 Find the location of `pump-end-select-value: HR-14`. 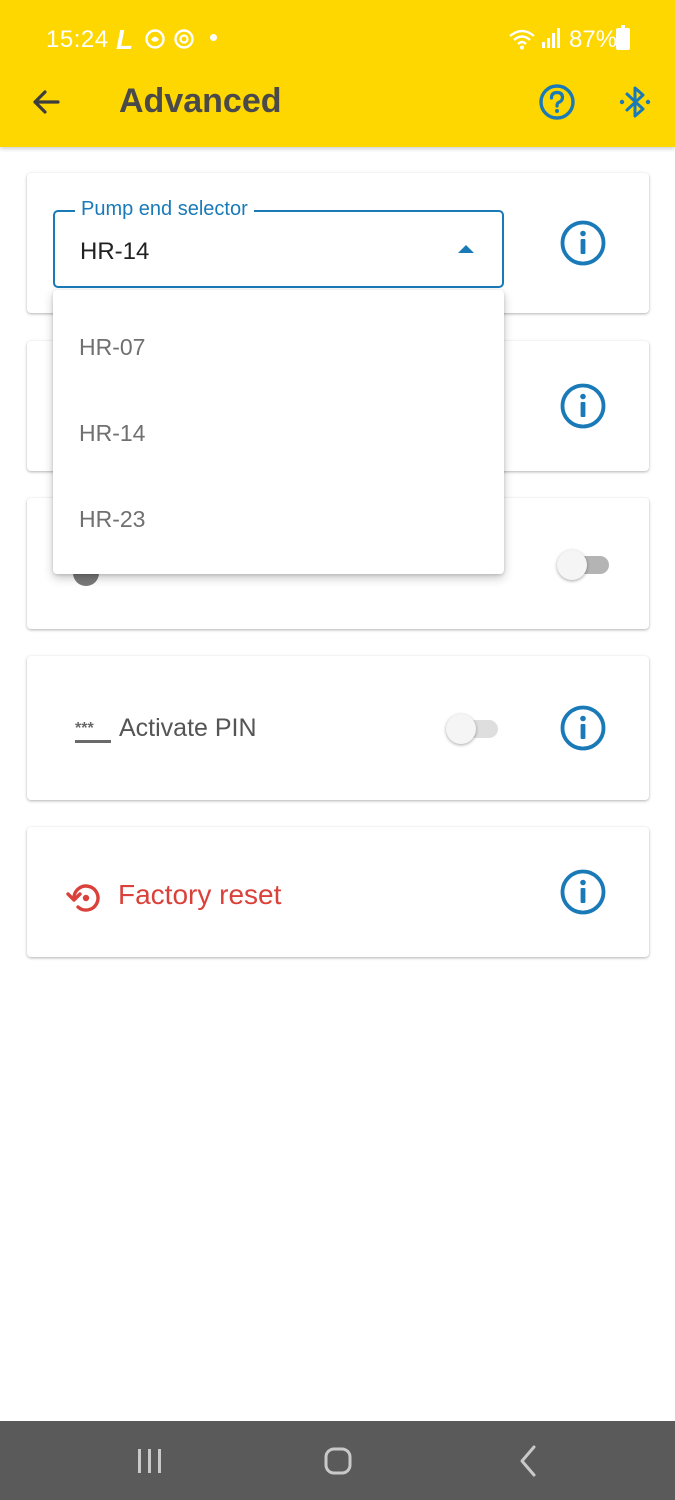

pump-end-select-value: HR-14 is located at coordinates (115, 251).